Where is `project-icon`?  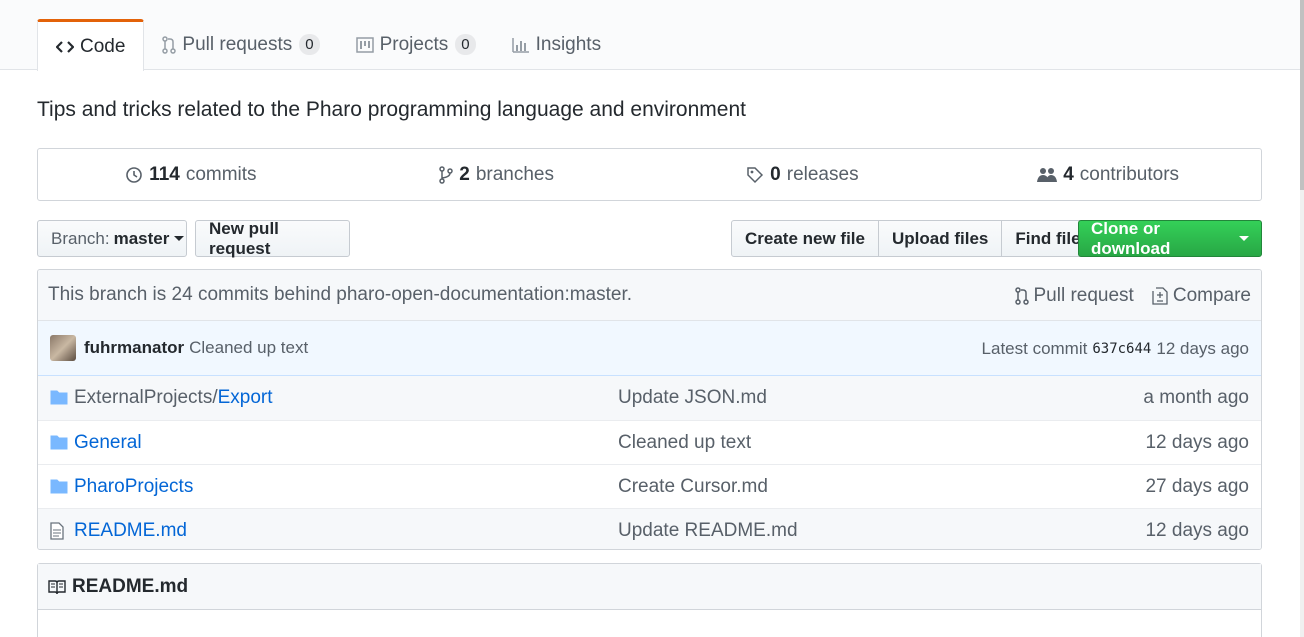
project-icon is located at coordinates (364, 44).